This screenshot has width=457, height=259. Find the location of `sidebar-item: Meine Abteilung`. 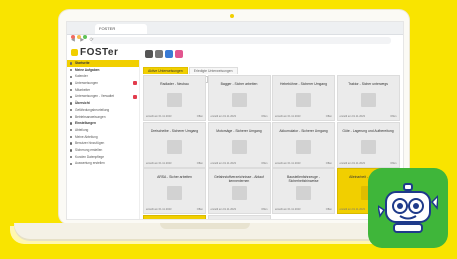

sidebar-item: Meine Abteilung is located at coordinates (103, 137).